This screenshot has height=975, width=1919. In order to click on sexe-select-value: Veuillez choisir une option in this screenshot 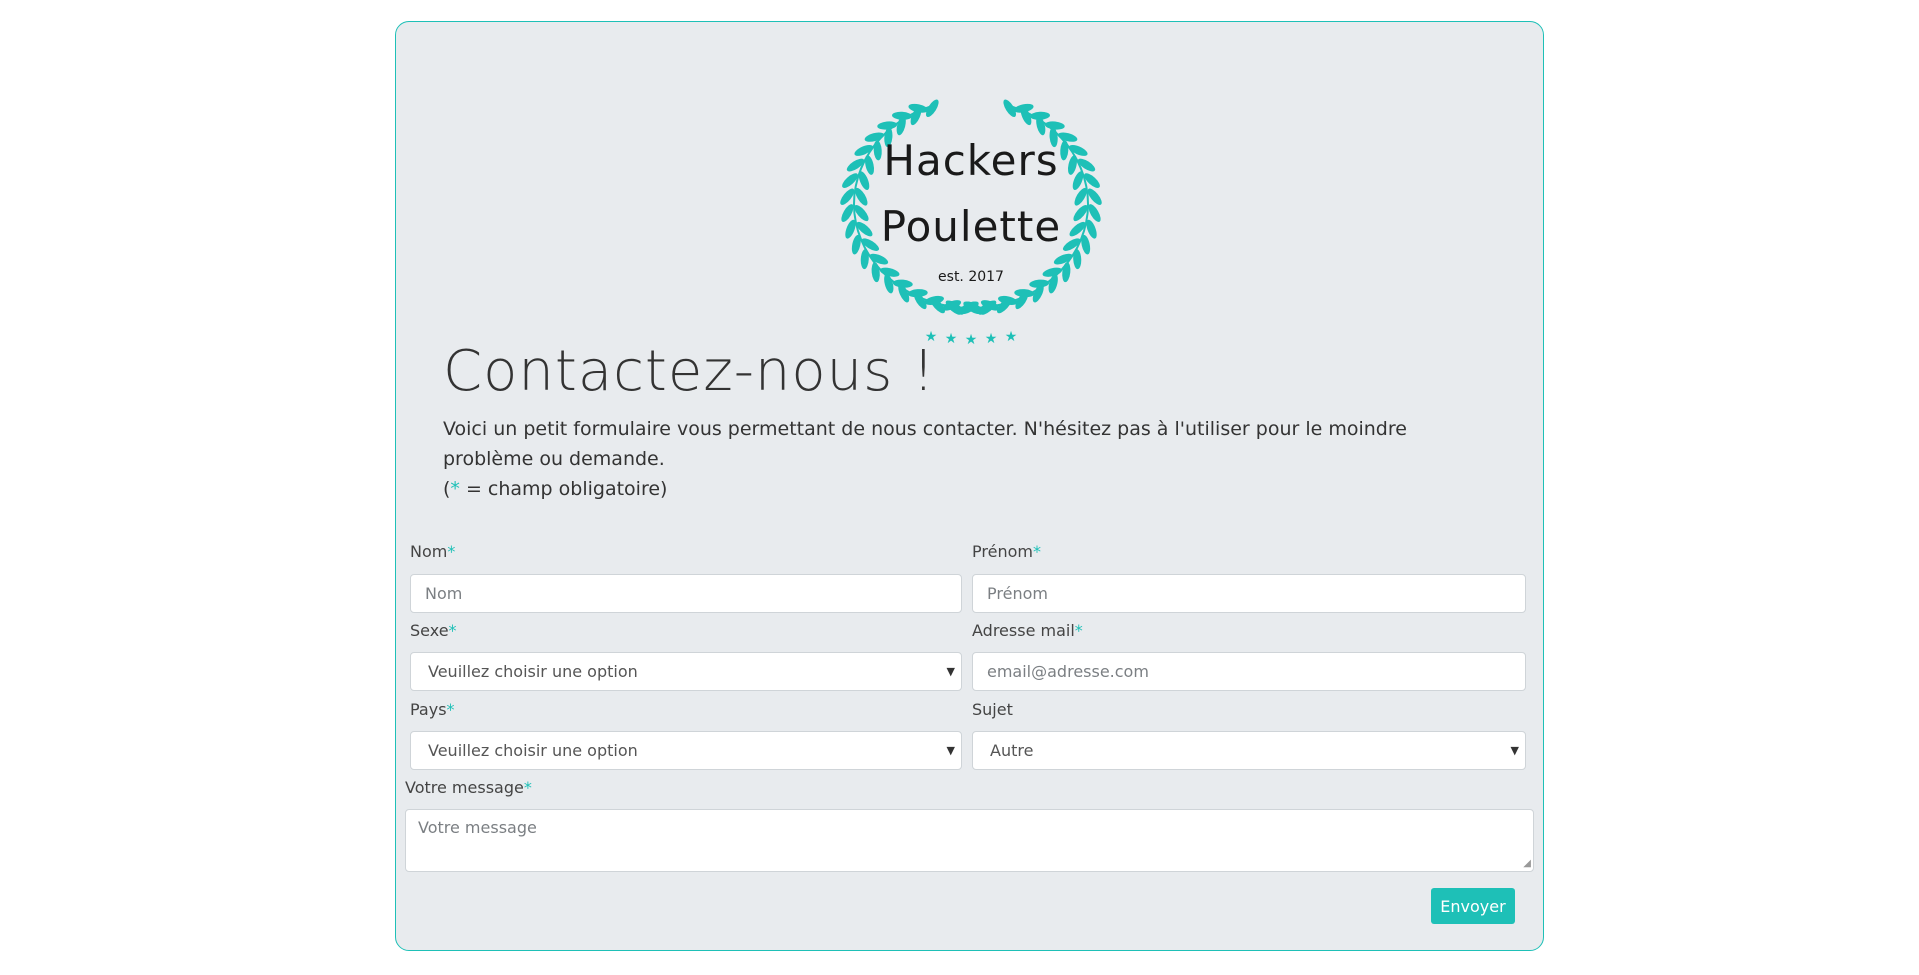, I will do `click(533, 671)`.